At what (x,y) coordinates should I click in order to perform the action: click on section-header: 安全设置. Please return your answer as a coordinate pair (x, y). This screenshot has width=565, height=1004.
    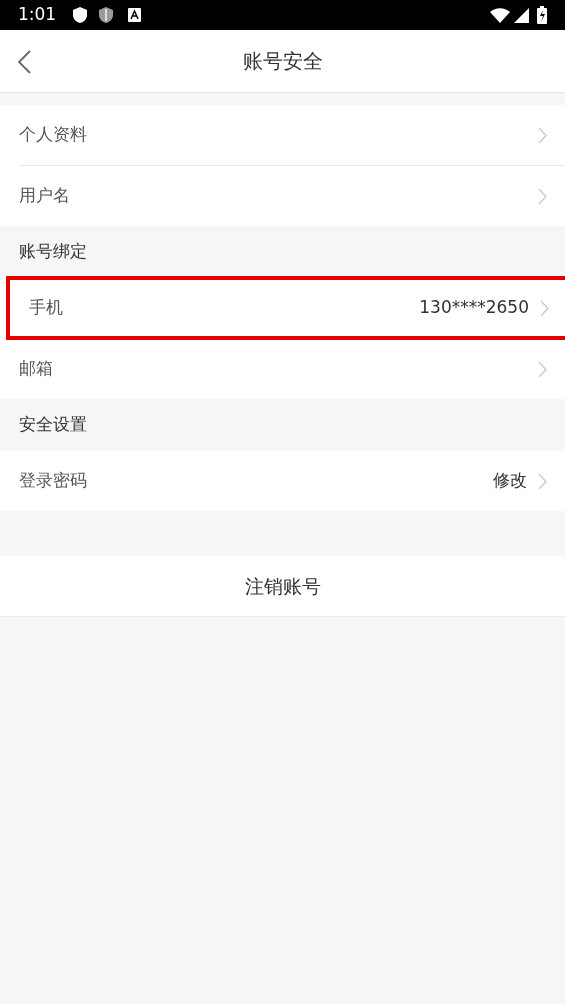
    Looking at the image, I should click on (53, 425).